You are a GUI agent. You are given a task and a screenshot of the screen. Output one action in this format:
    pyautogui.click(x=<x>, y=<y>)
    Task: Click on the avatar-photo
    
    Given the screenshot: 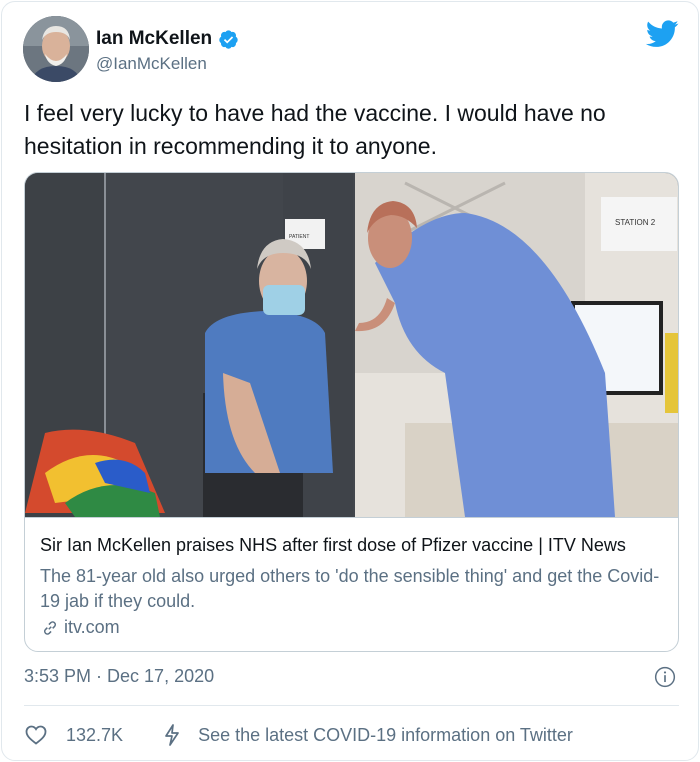 What is the action you would take?
    pyautogui.click(x=56, y=49)
    